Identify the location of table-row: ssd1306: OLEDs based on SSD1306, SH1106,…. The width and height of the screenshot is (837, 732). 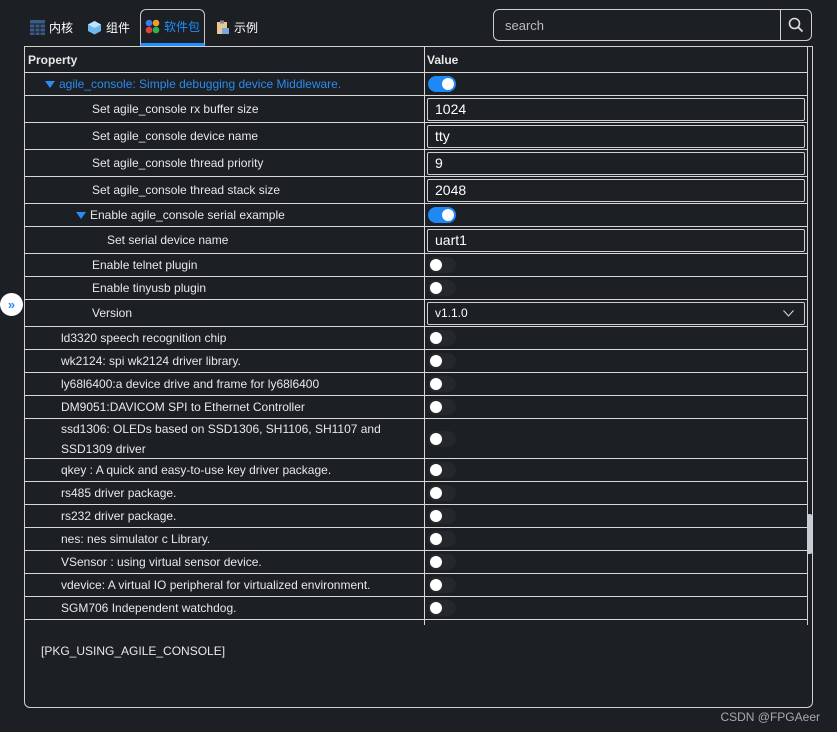
(416, 439).